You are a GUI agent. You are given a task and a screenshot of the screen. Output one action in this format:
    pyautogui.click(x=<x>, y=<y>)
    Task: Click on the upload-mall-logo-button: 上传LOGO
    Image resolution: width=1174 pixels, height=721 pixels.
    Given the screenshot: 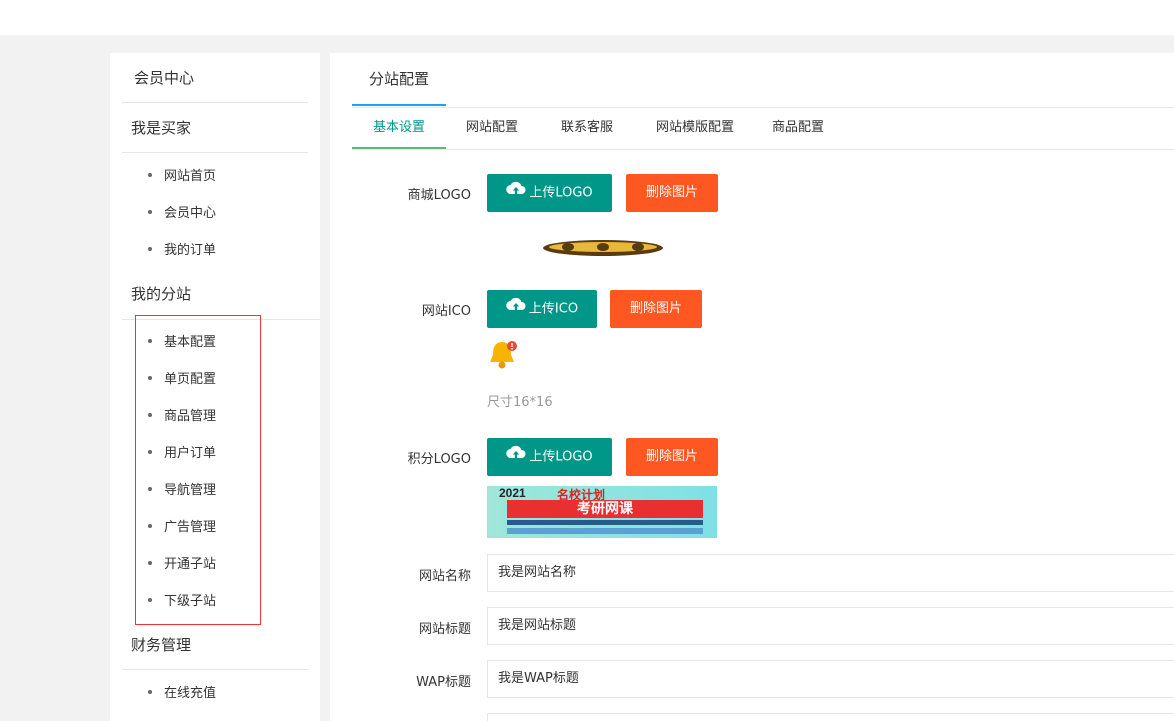 What is the action you would take?
    pyautogui.click(x=549, y=193)
    